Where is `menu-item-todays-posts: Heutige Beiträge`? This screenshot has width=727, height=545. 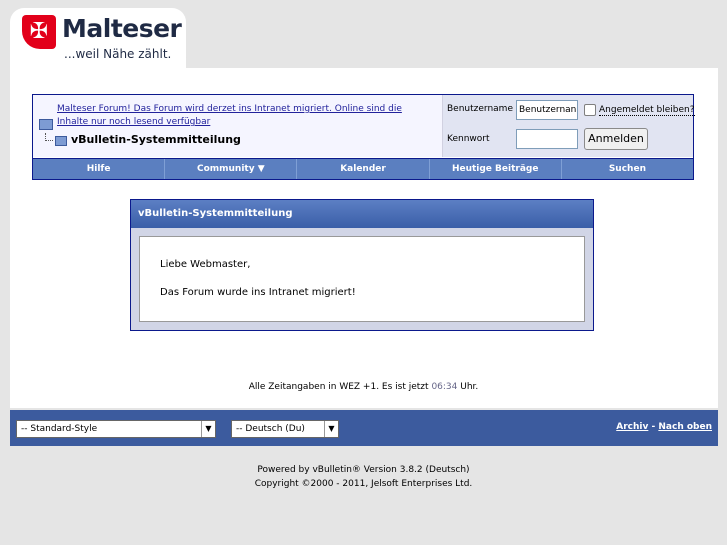 menu-item-todays-posts: Heutige Beiträge is located at coordinates (496, 169).